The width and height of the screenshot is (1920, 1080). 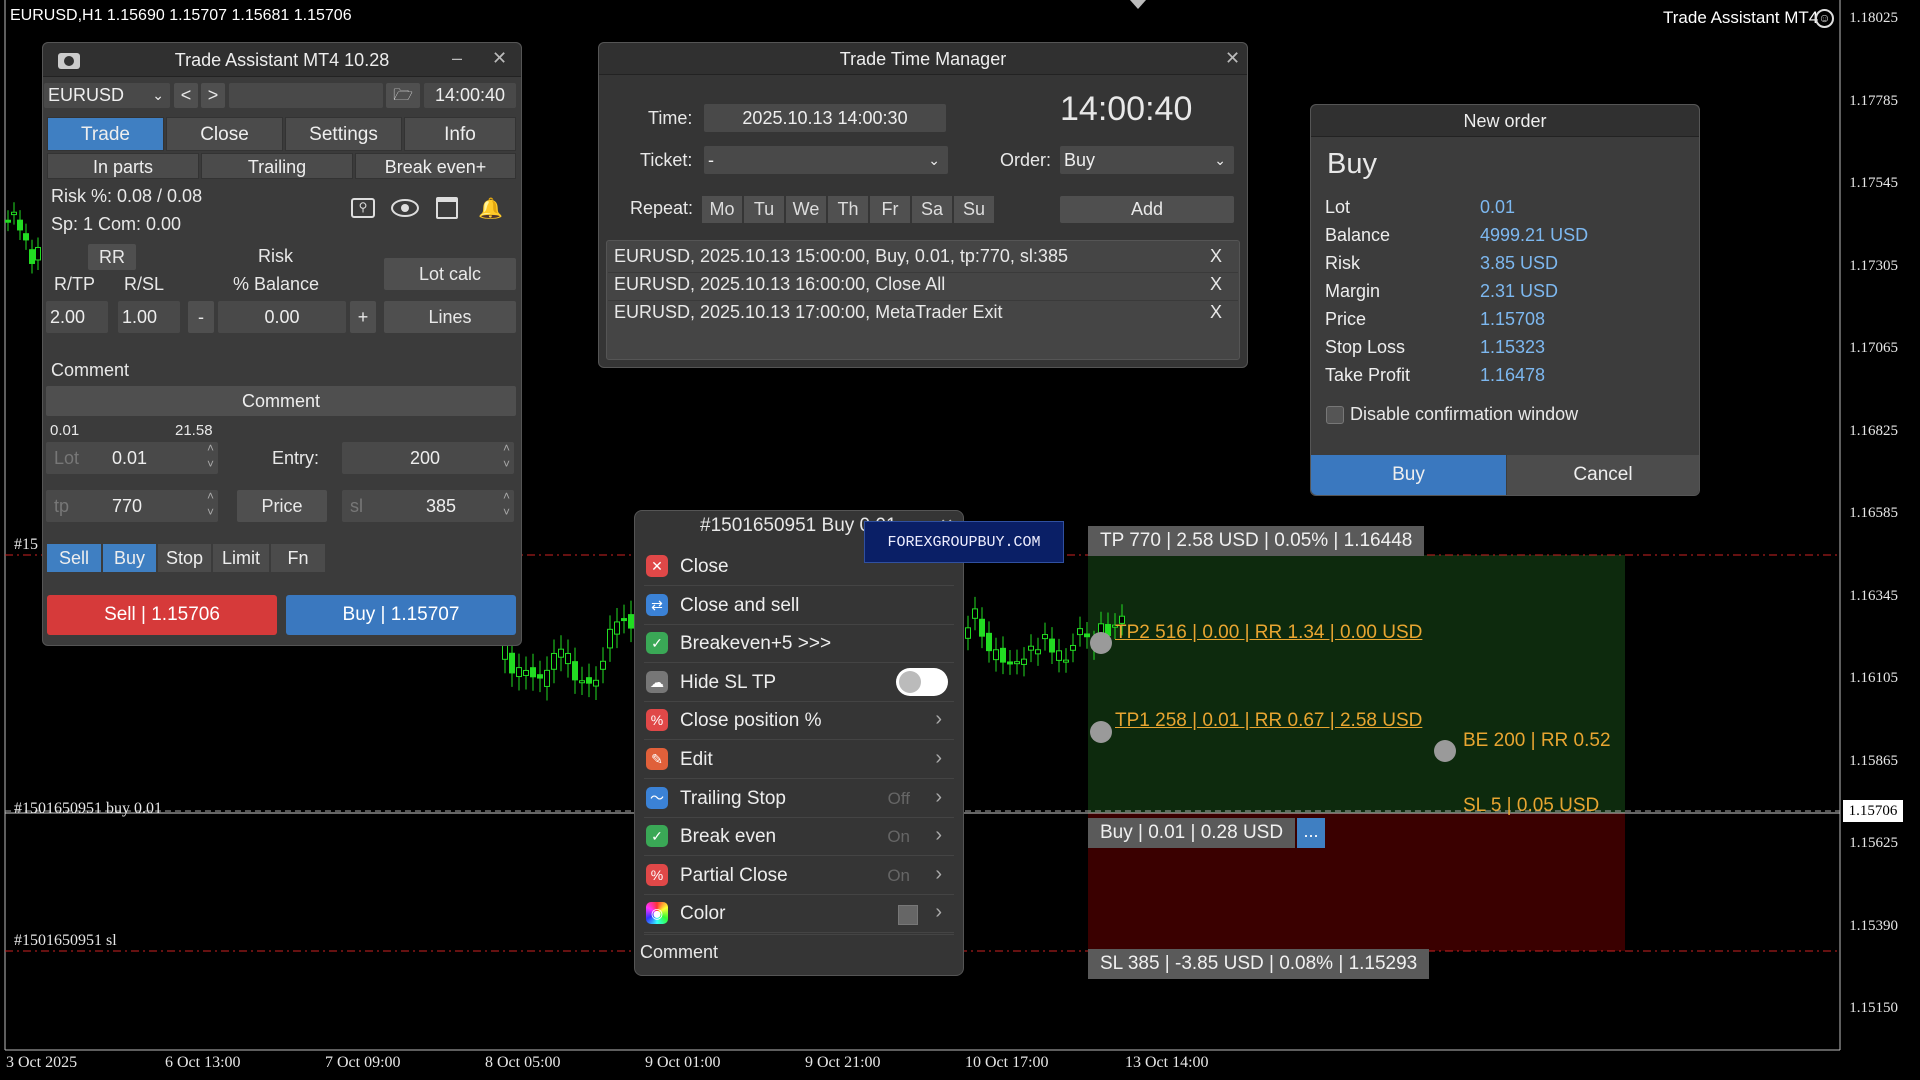 I want to click on menu-item-label: Hide SL TP, so click(x=728, y=683).